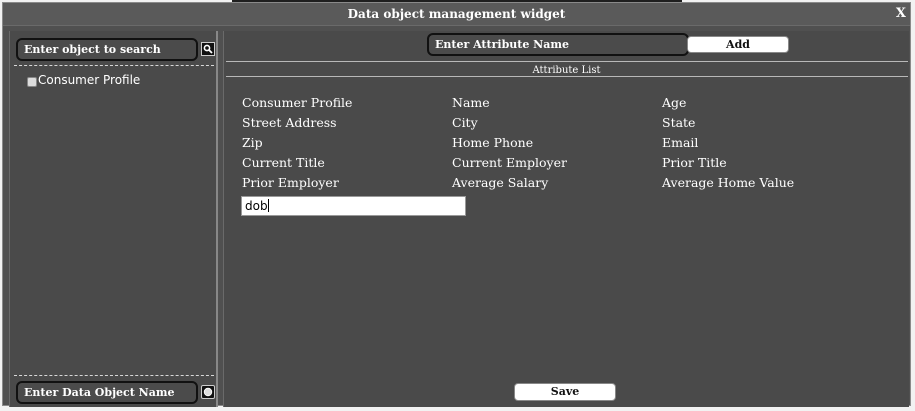 The image size is (915, 411). What do you see at coordinates (565, 392) in the screenshot?
I see `save-button: Save` at bounding box center [565, 392].